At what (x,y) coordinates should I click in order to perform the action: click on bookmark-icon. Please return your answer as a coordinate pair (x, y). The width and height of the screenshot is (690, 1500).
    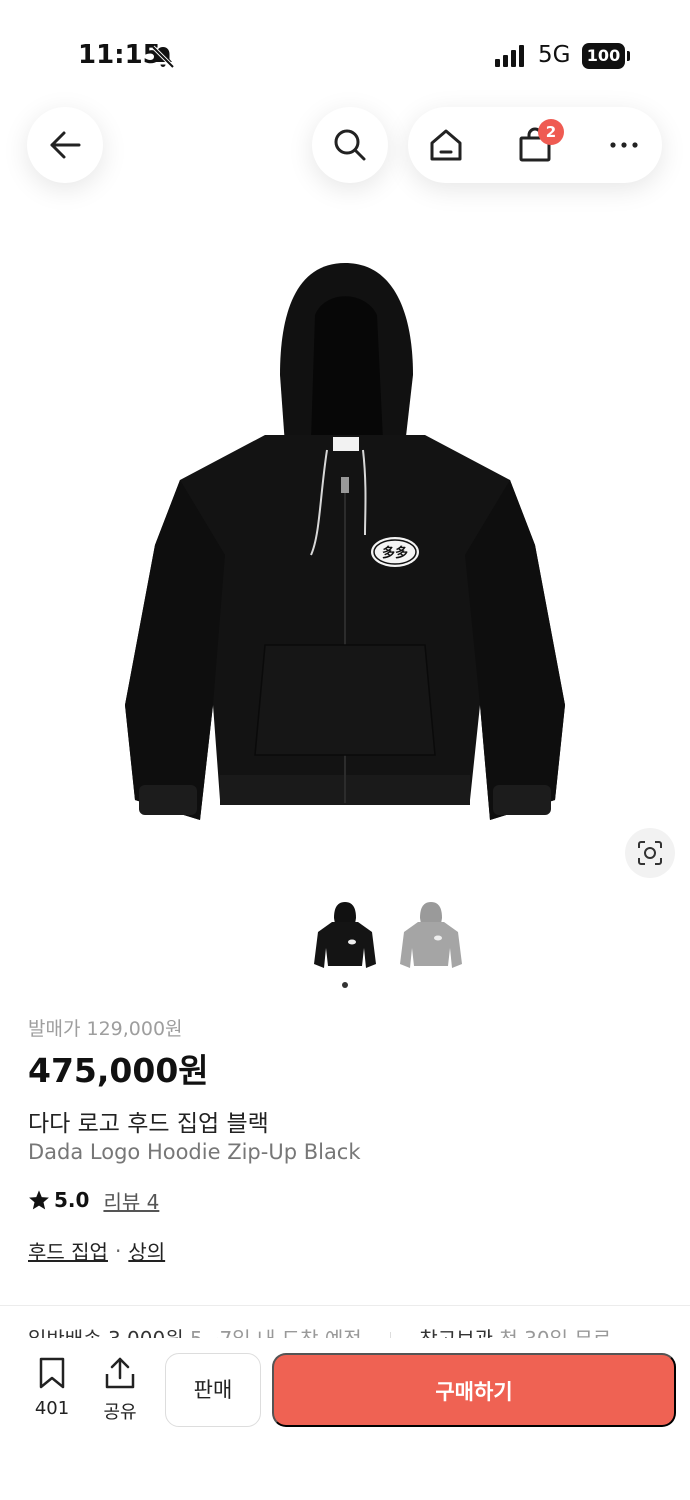
    Looking at the image, I should click on (52, 1373).